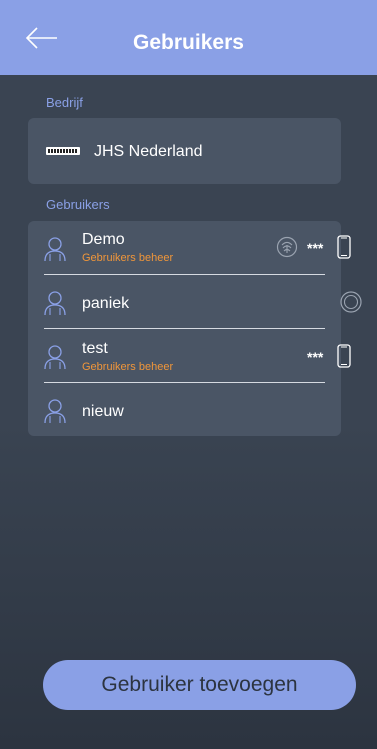  Describe the element at coordinates (103, 239) in the screenshot. I see `user-name: Demo` at that location.